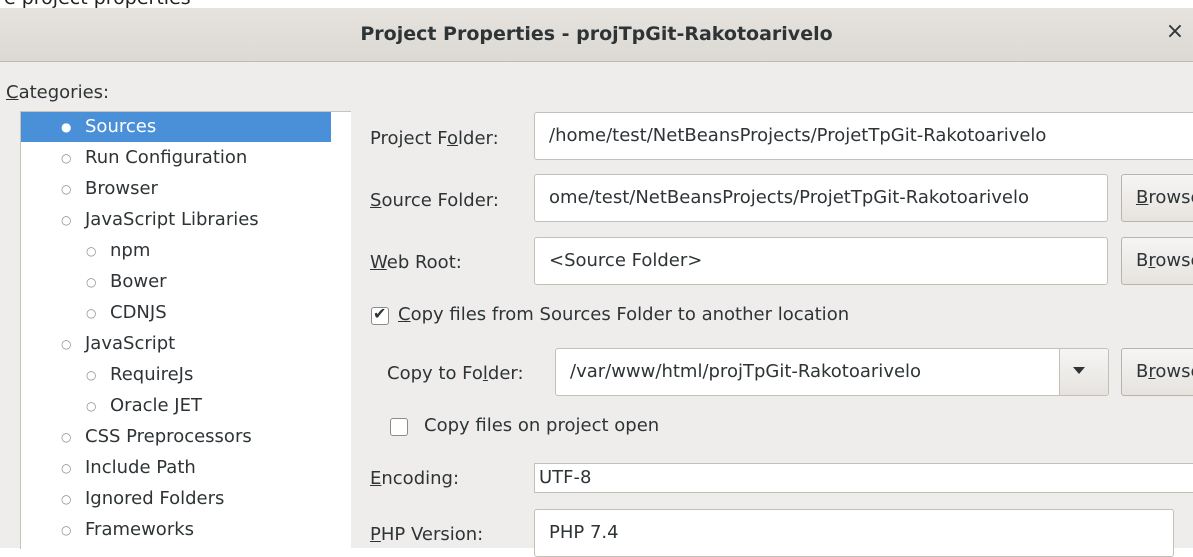  Describe the element at coordinates (152, 374) in the screenshot. I see `tree-item-label: RequireJs` at that location.